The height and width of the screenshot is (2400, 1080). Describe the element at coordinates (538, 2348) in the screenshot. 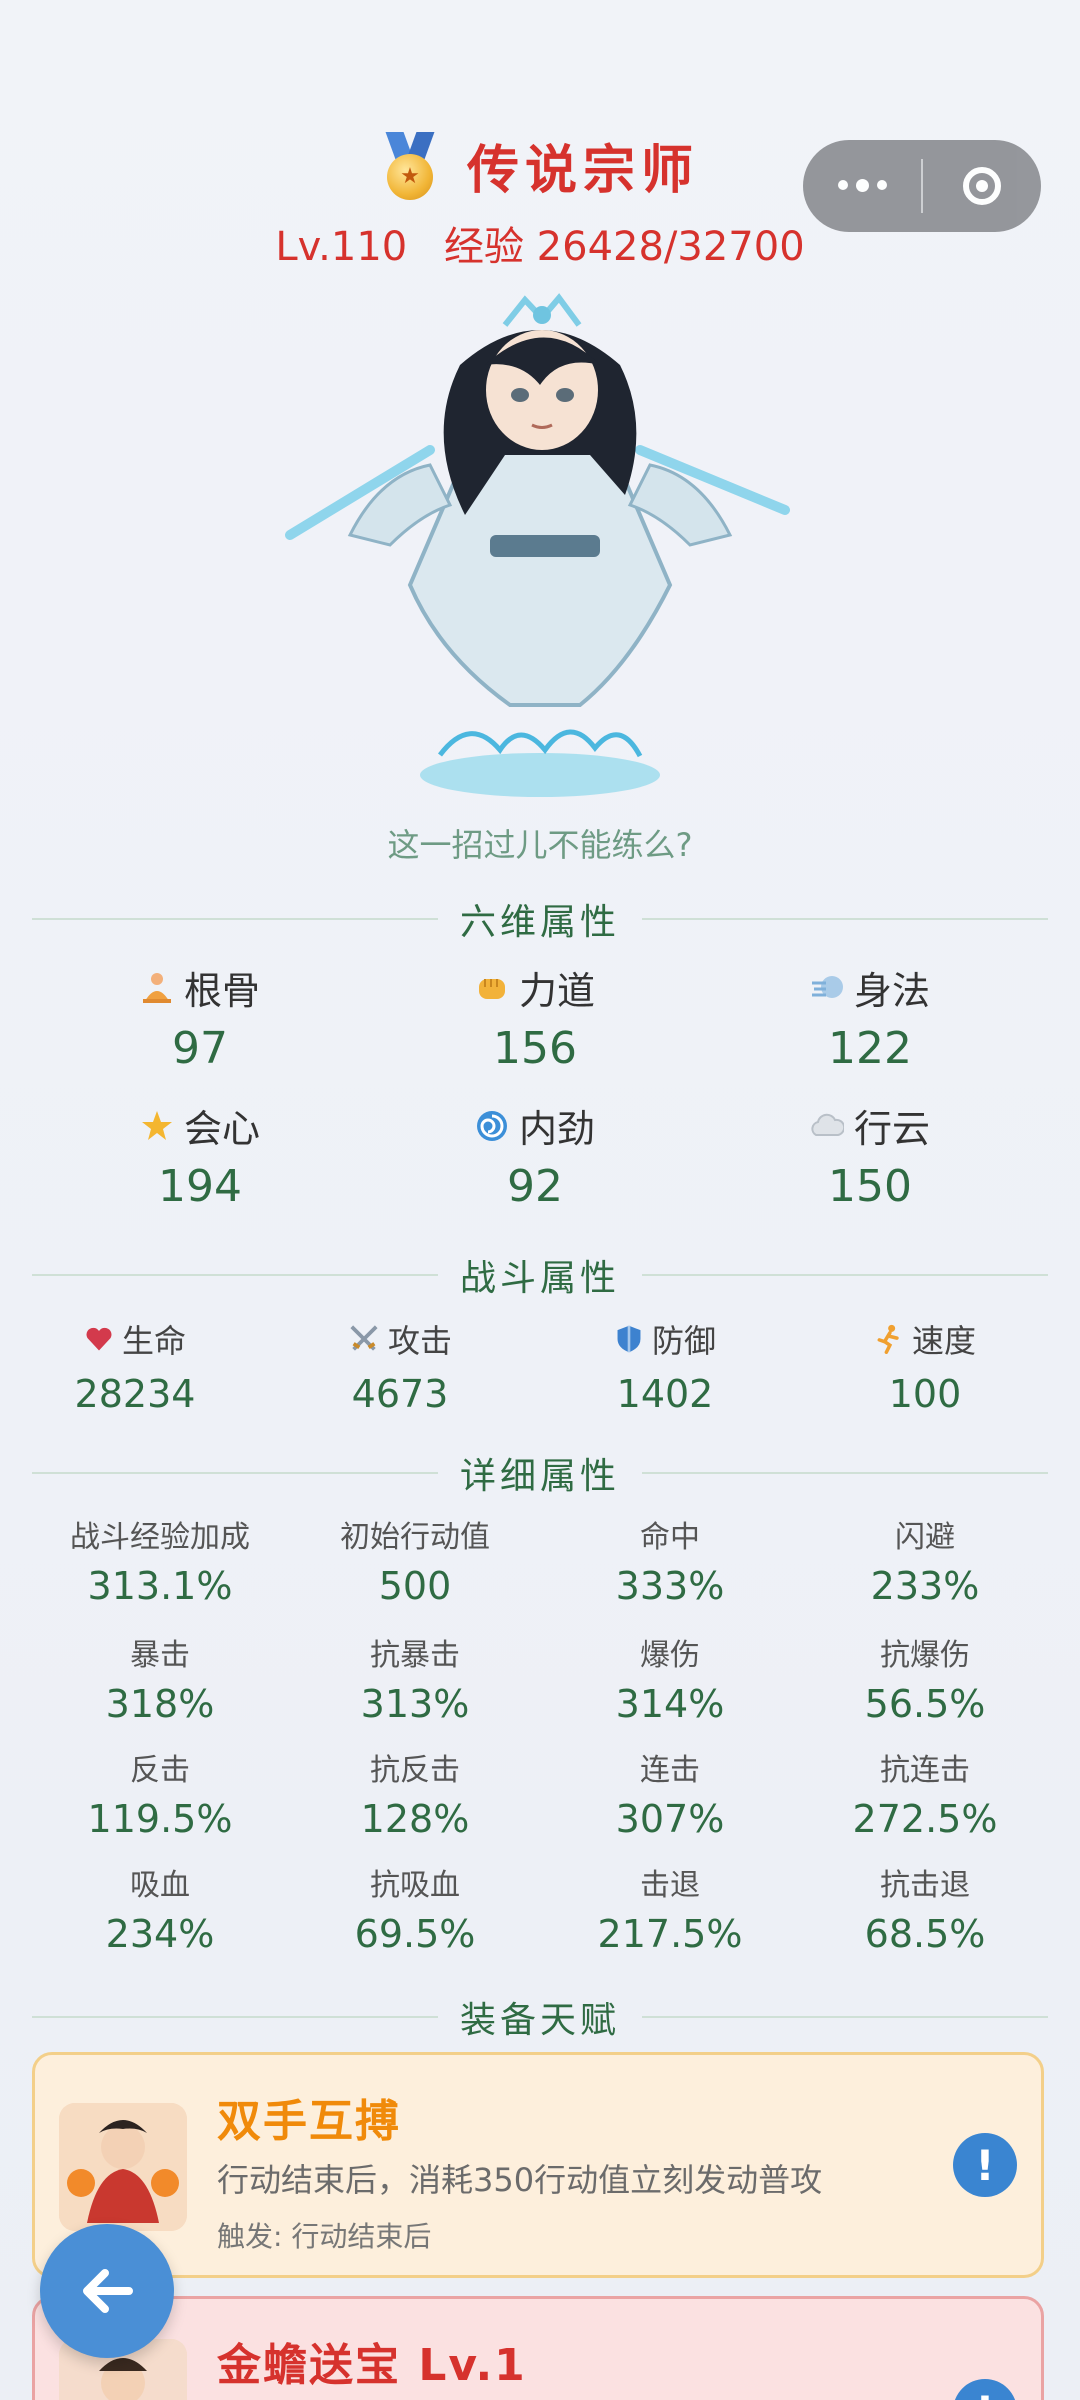

I see `talent-card: 金蟾送宝 Lv.1 !` at that location.